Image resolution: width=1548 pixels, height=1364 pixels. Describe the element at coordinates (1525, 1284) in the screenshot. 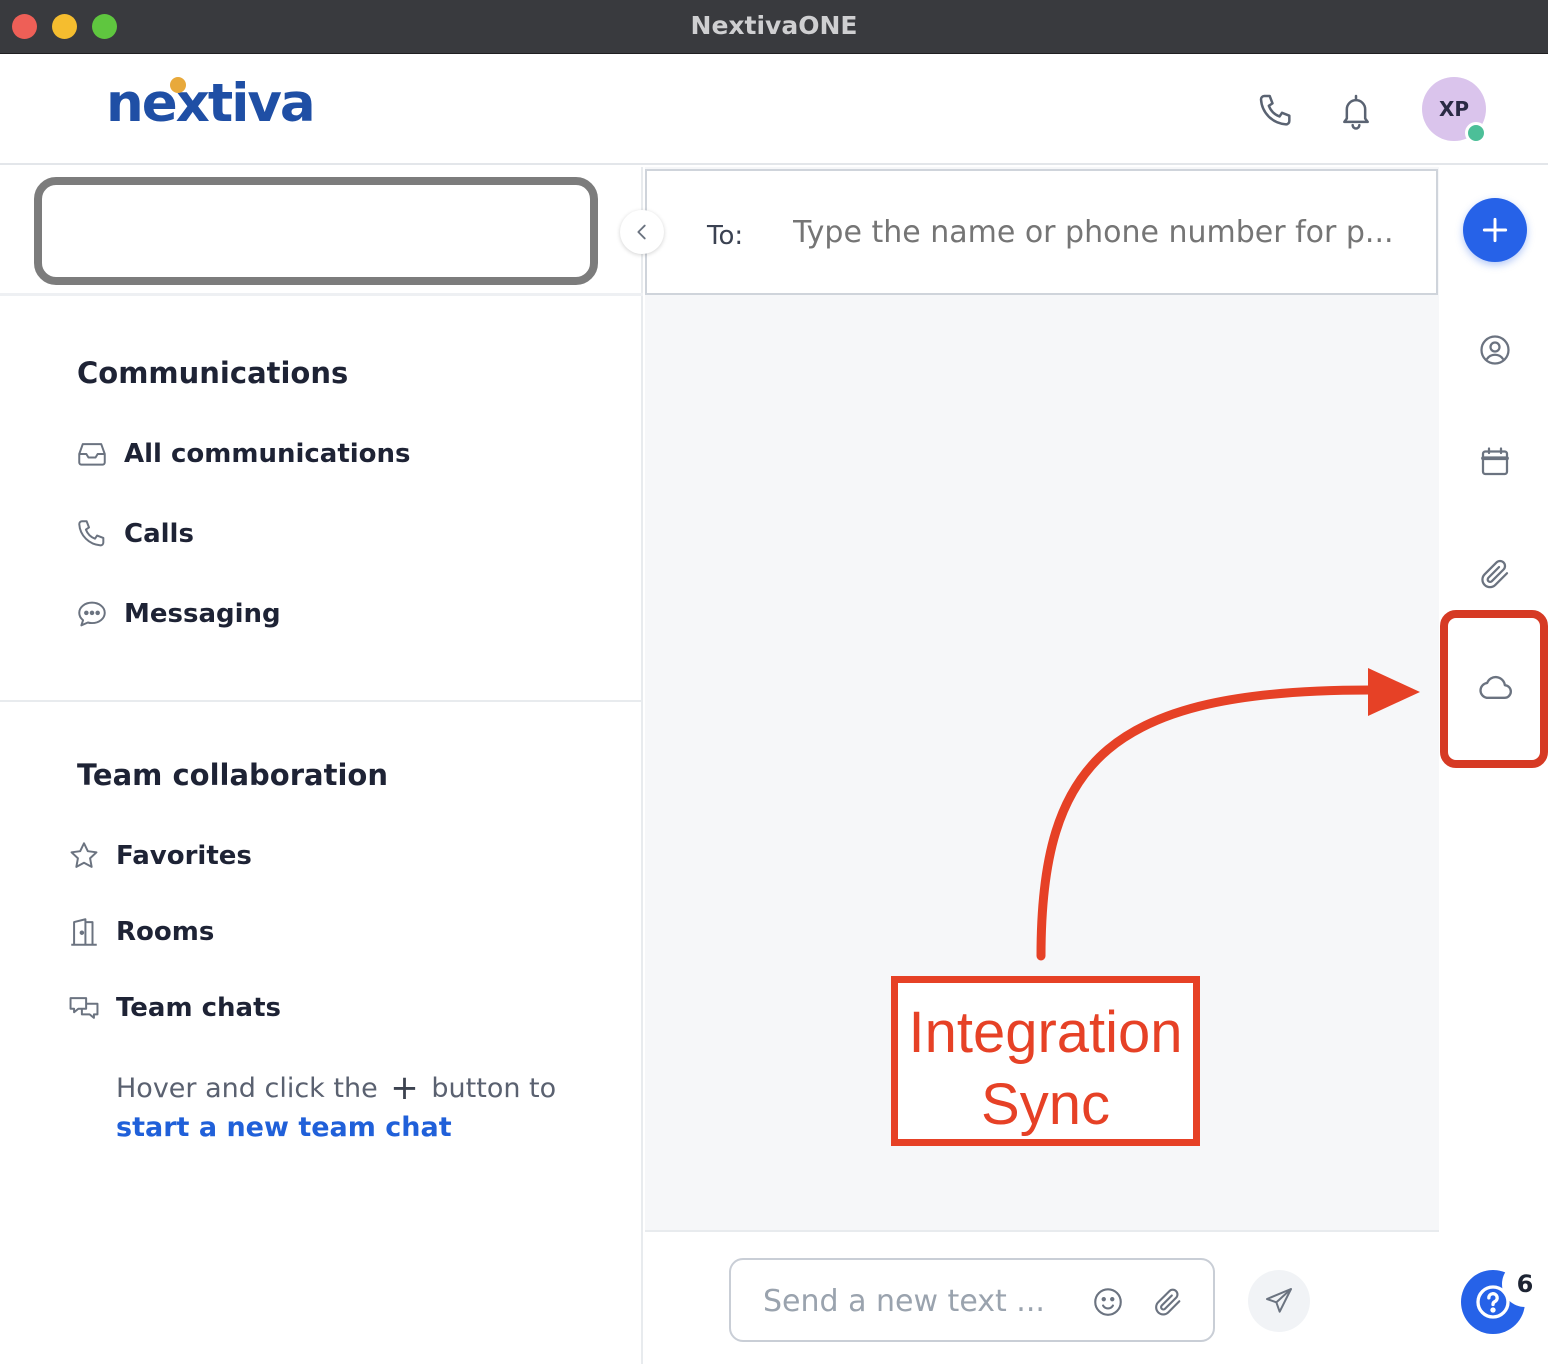

I see `help-count-badge: 6` at that location.